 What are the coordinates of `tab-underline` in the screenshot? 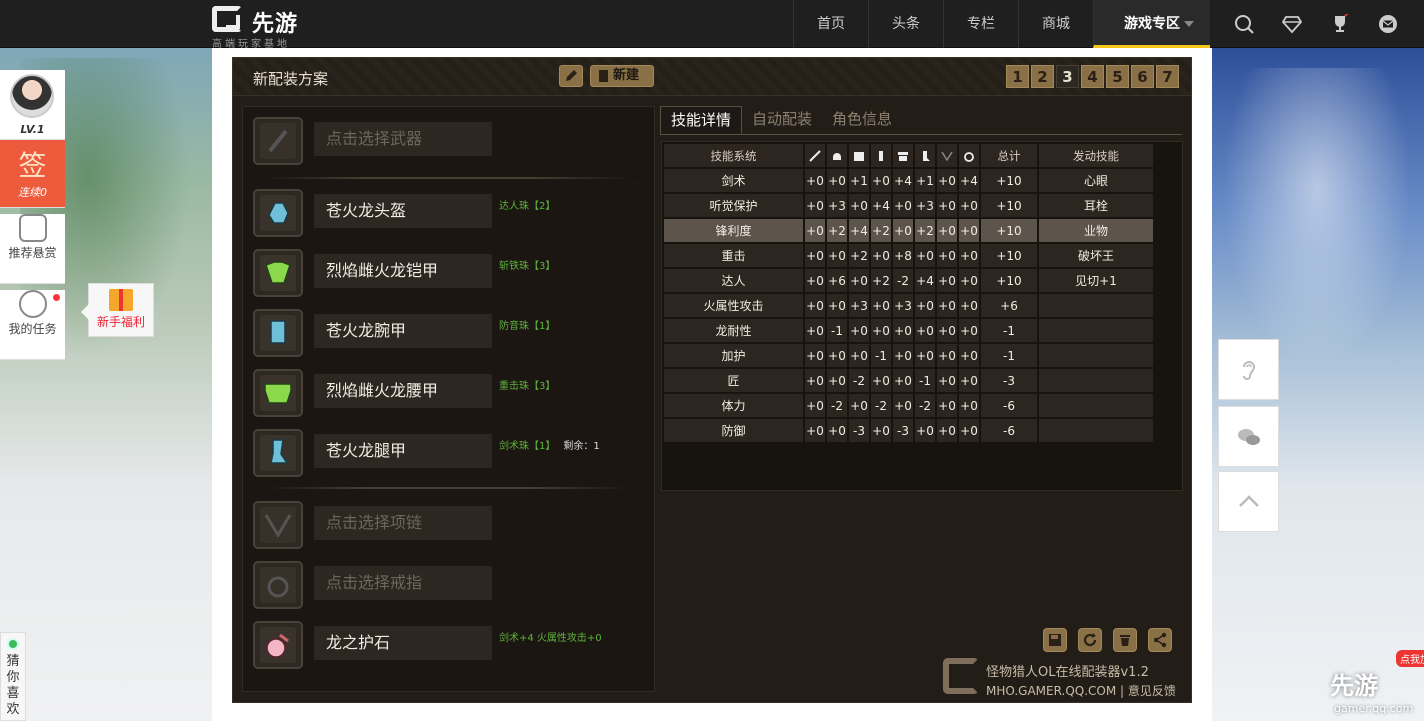 It's located at (921, 134).